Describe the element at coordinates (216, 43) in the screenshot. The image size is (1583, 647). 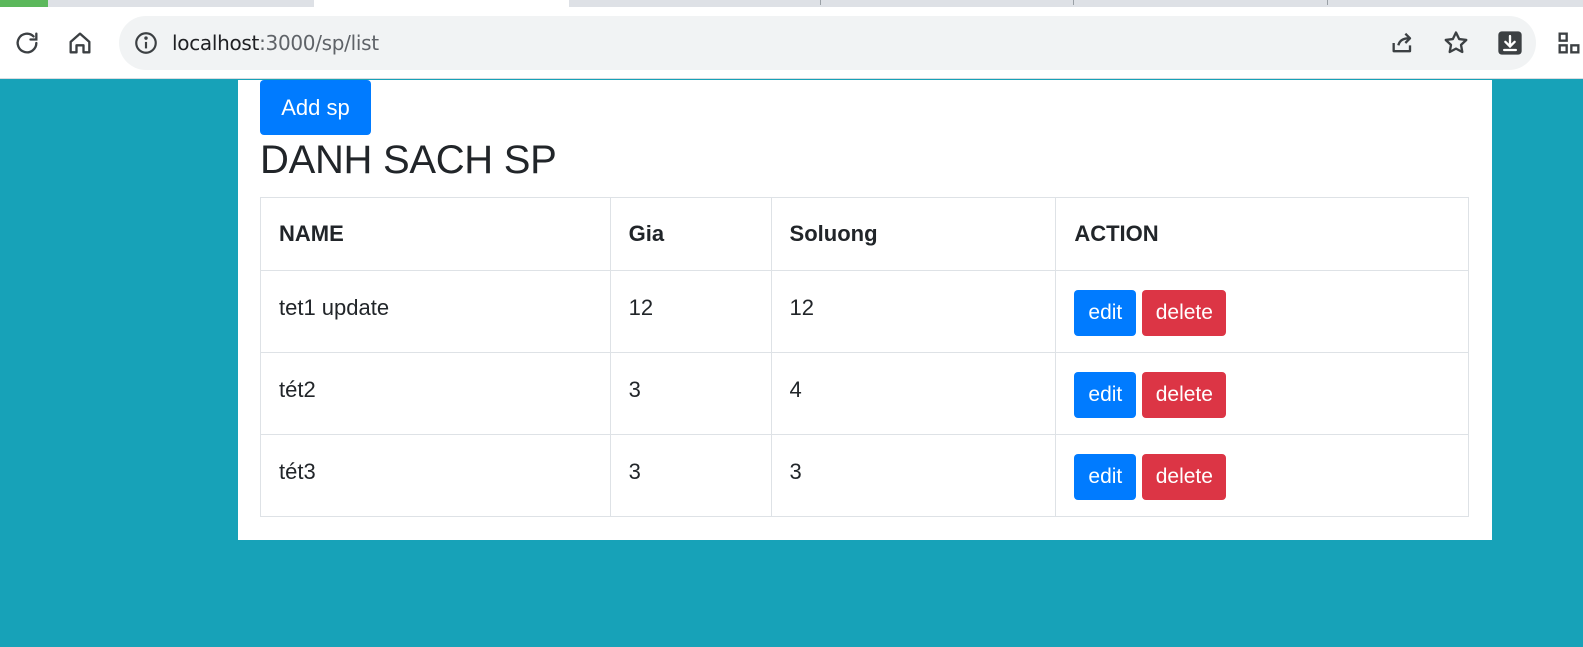
I see `url-host: localhost` at that location.